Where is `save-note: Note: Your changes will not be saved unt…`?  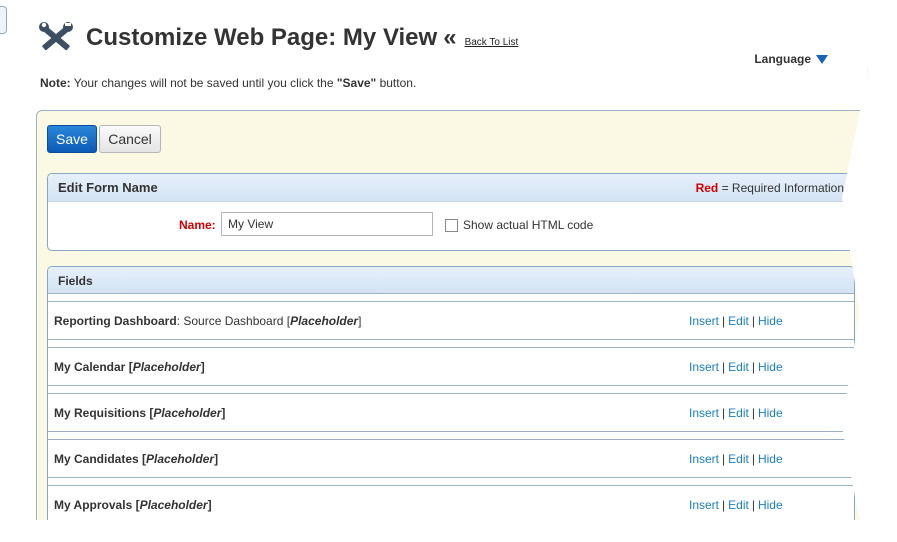
save-note: Note: Your changes will not be saved unt… is located at coordinates (228, 83).